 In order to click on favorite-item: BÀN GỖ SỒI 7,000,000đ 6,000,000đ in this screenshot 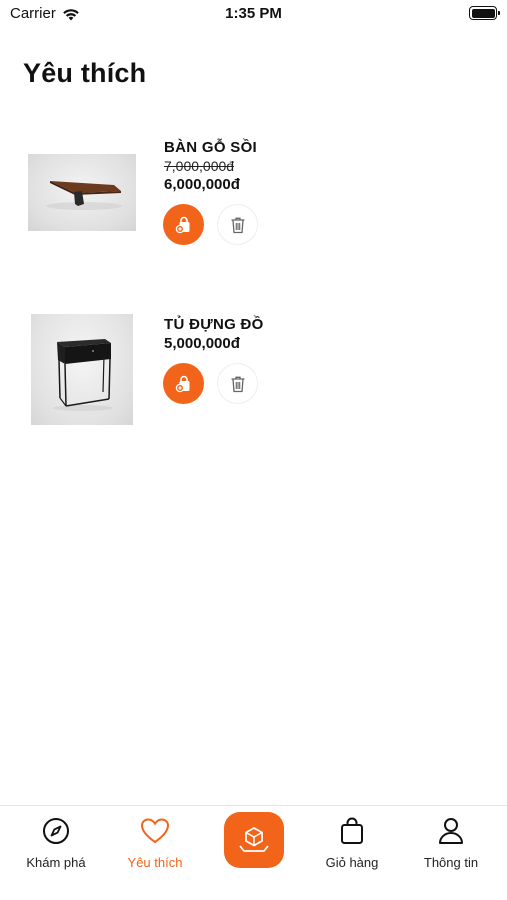, I will do `click(253, 196)`.